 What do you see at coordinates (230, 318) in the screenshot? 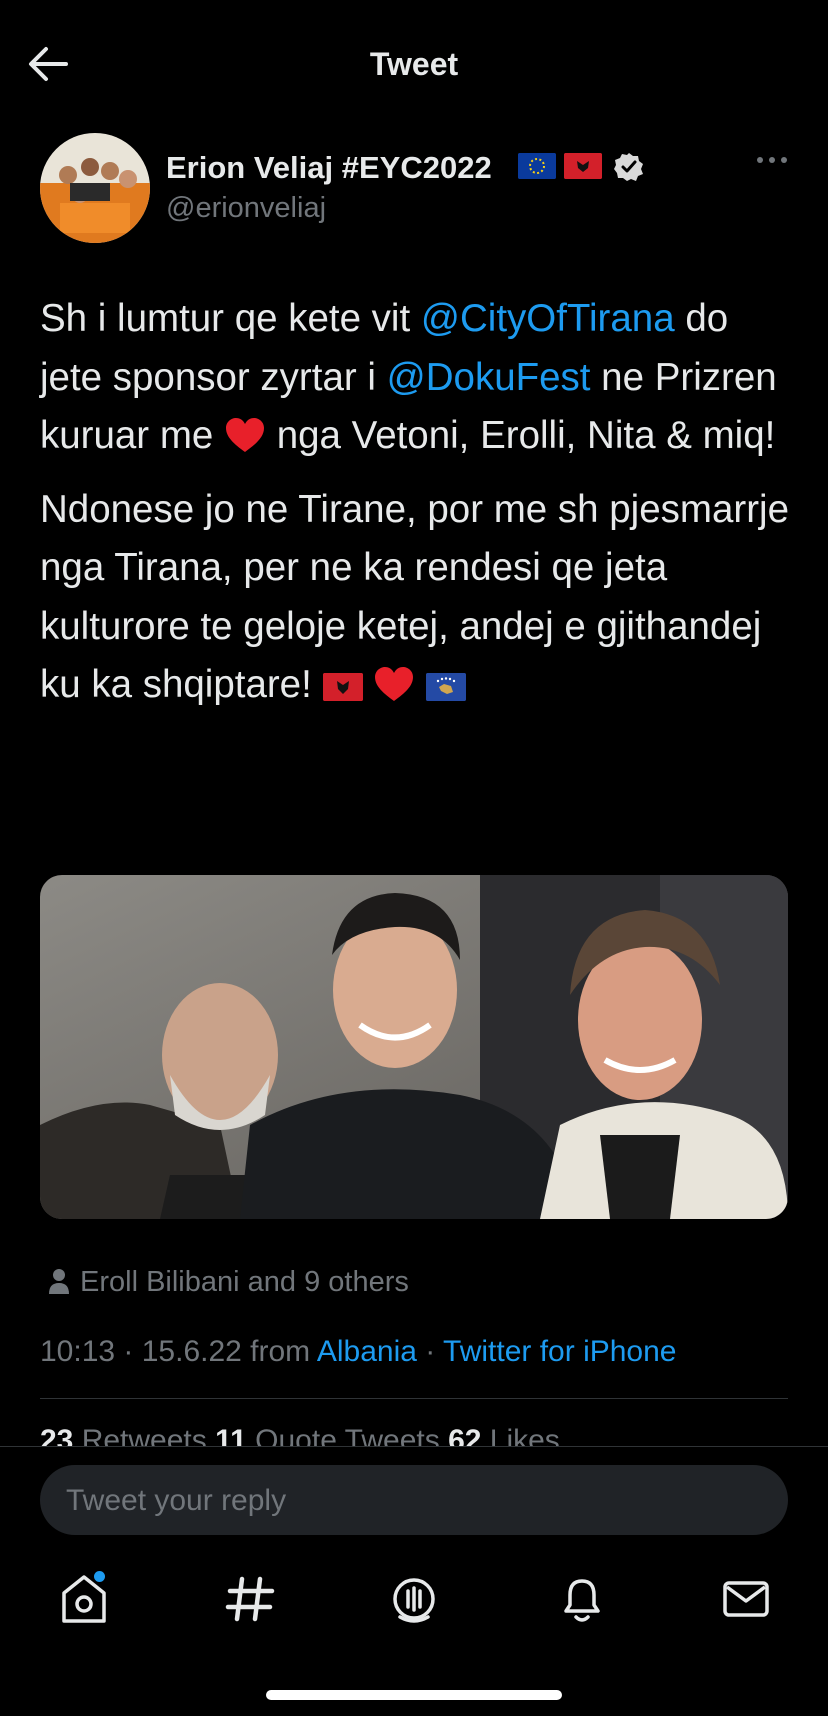
I see `tweet-text-span: Sh i lumtur qe kete vit` at bounding box center [230, 318].